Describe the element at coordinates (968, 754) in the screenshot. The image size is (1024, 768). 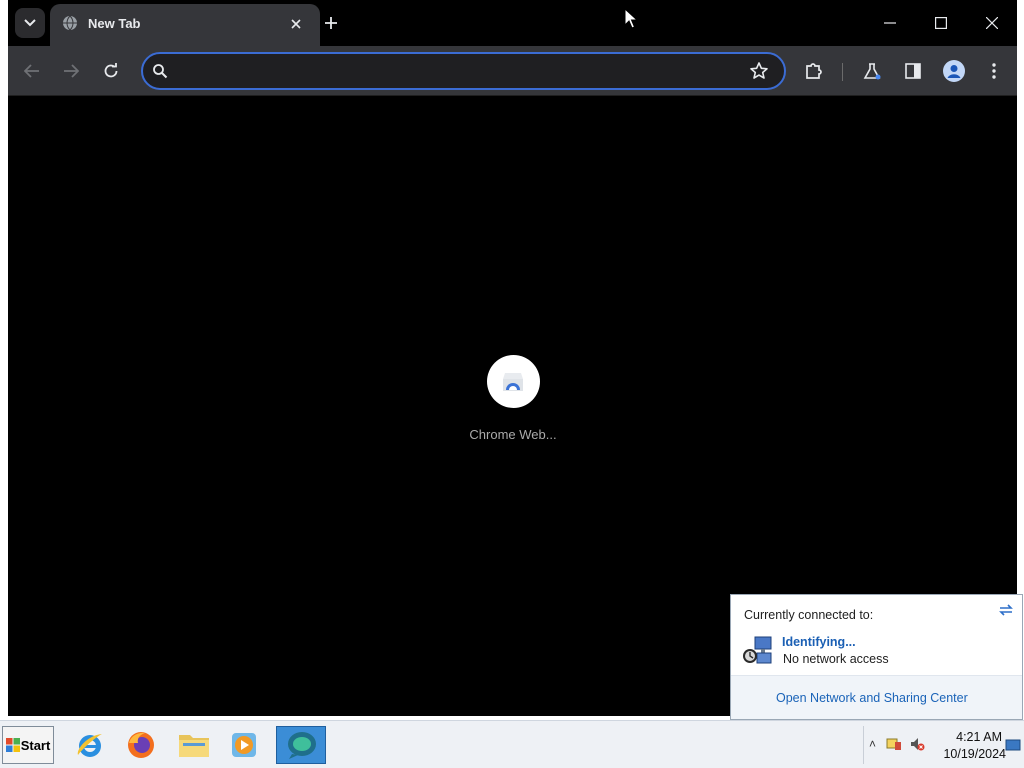
I see `clock-date: 10/19/2024` at that location.